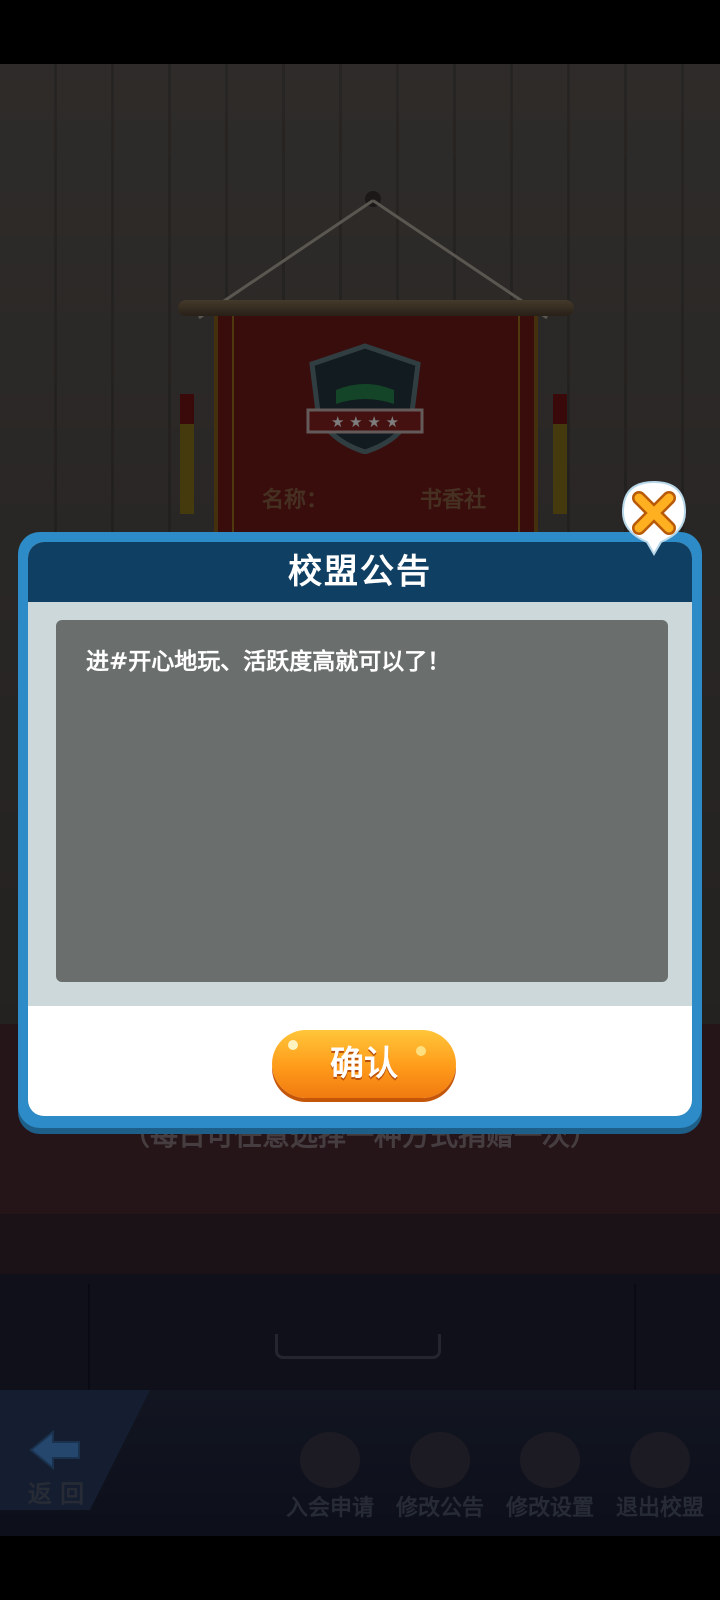 The width and height of the screenshot is (720, 1600). I want to click on button-shine, so click(293, 1045).